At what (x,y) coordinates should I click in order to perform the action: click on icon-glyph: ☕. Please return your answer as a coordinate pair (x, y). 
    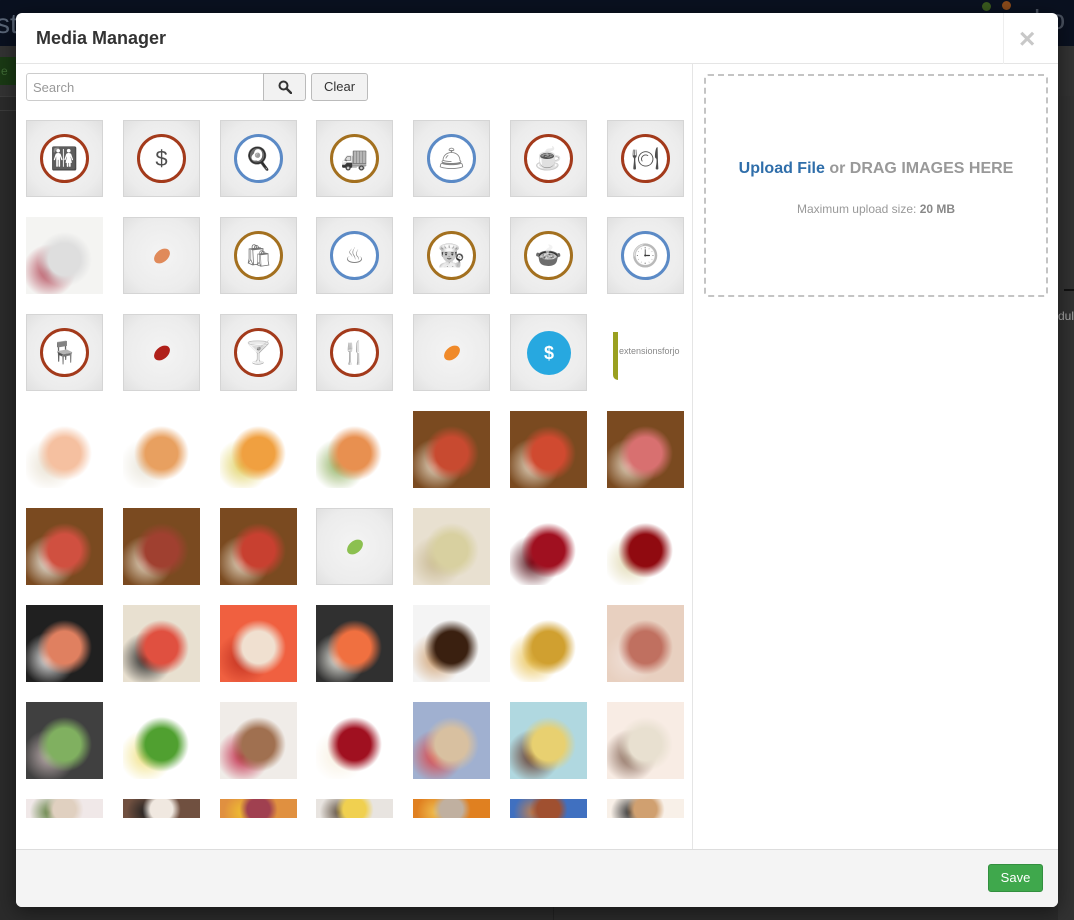
    Looking at the image, I should click on (548, 158).